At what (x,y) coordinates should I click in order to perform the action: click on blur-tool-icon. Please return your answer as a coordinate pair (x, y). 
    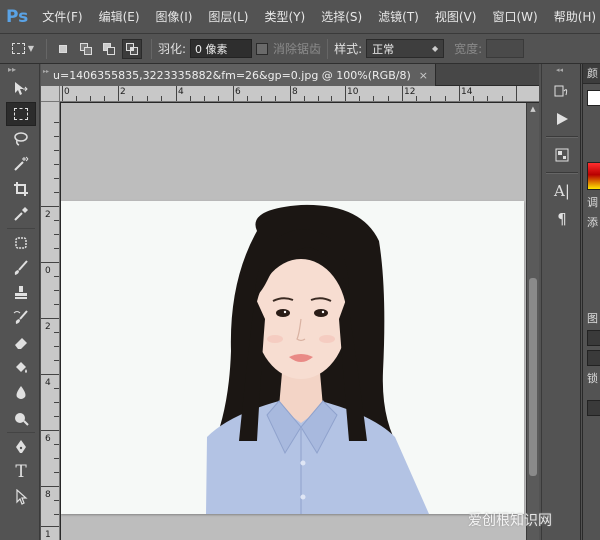
    Looking at the image, I should click on (21, 393).